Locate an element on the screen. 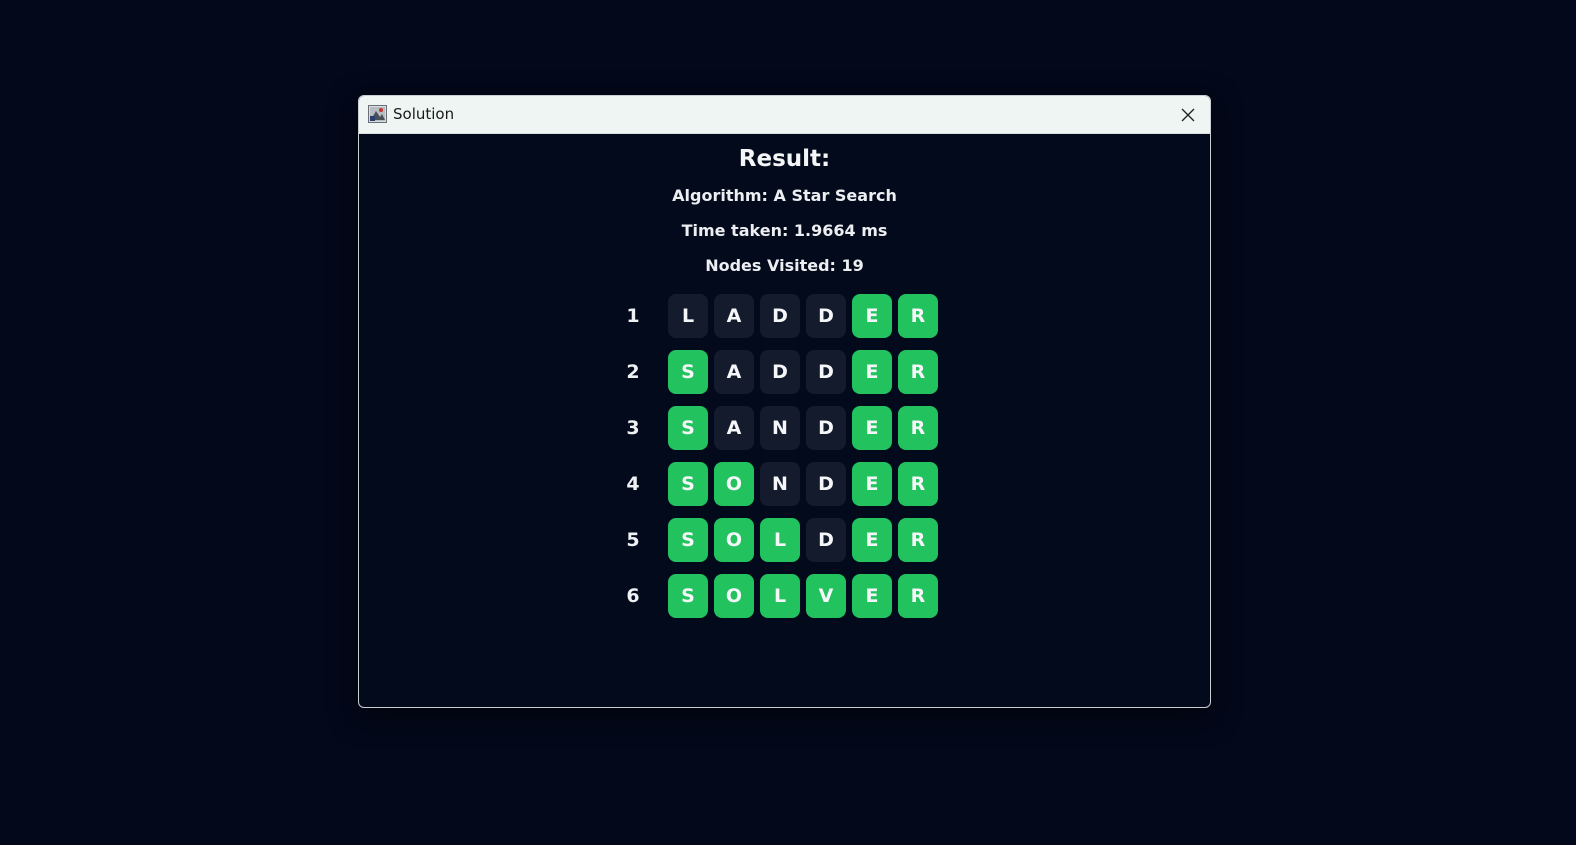  letter-tile: L is located at coordinates (688, 316).